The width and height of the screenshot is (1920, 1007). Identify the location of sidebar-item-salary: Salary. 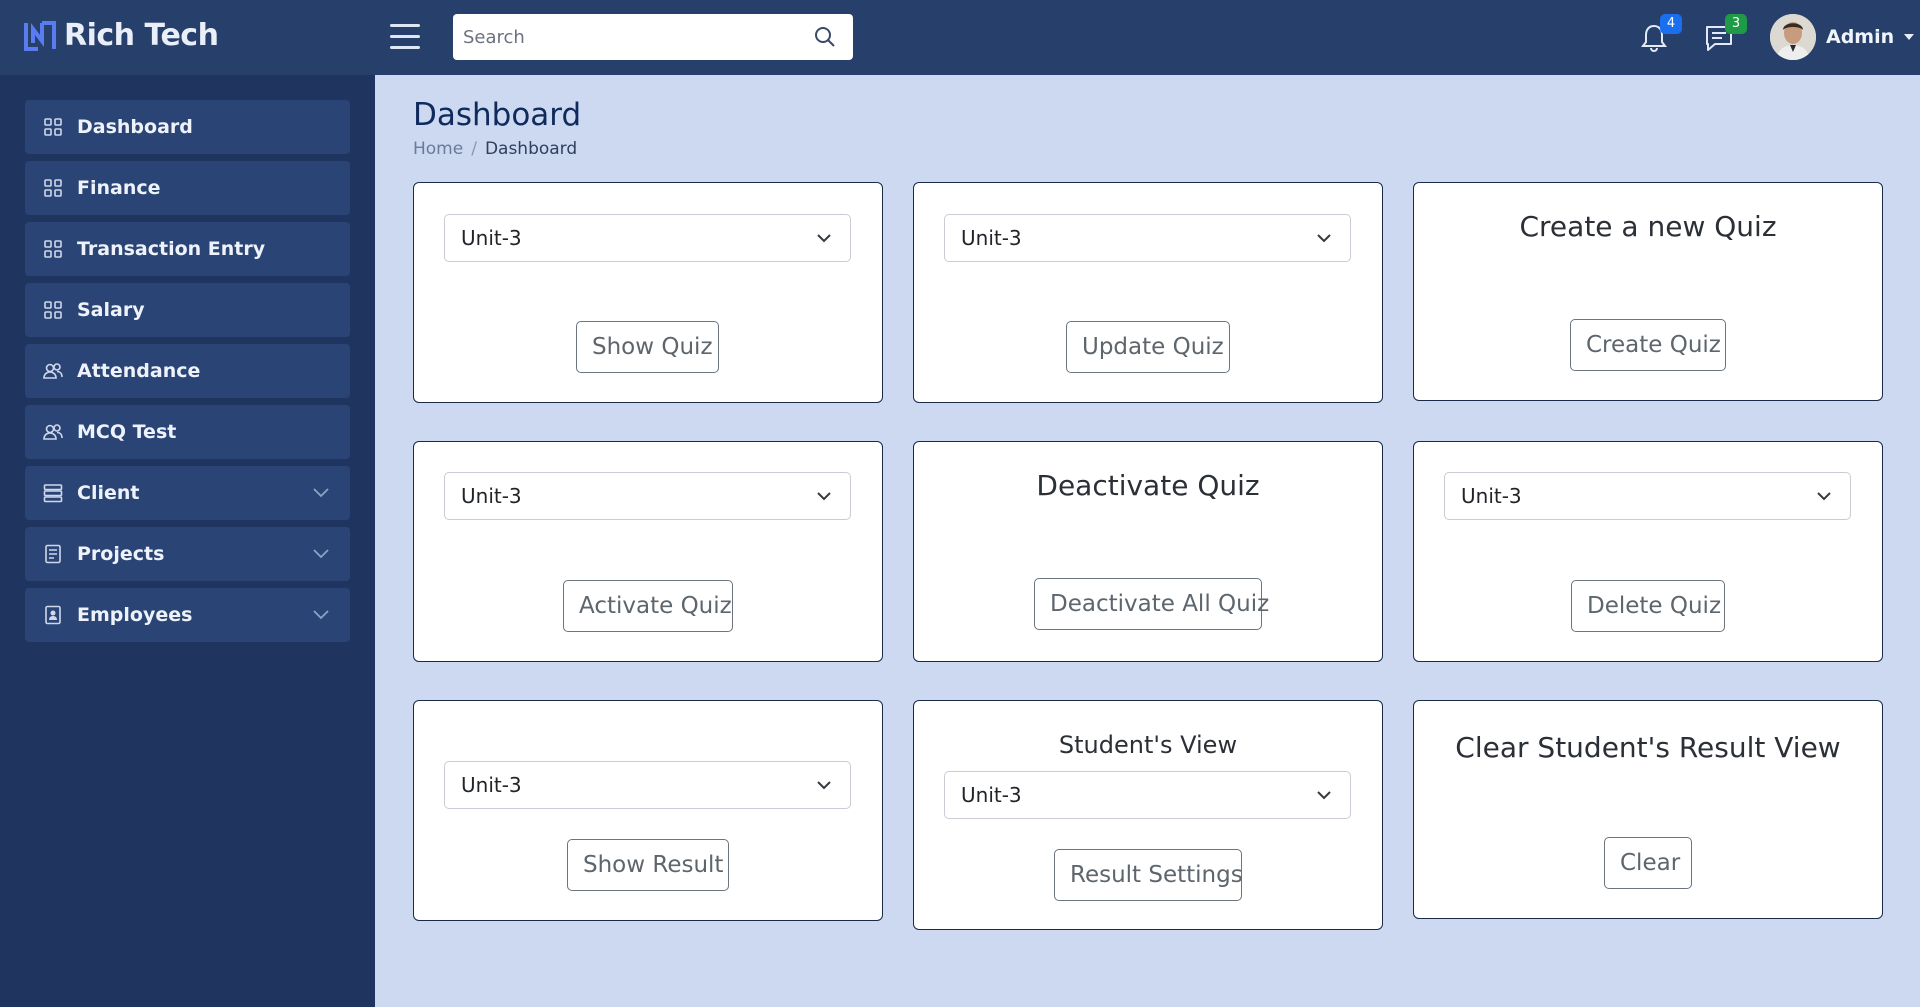
(187, 310).